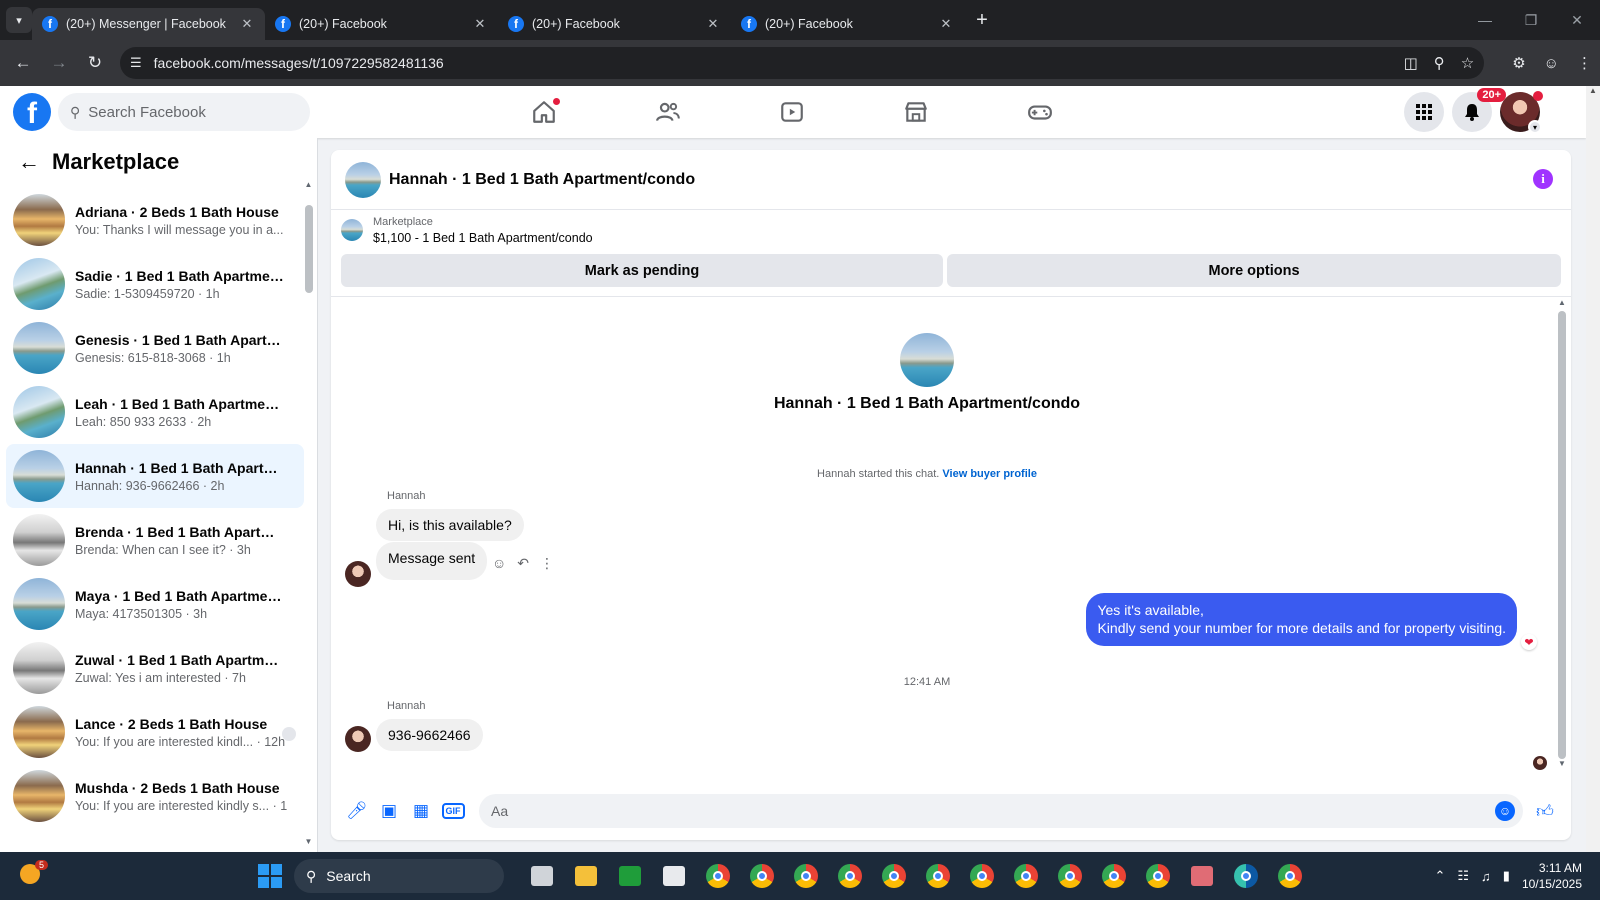 The width and height of the screenshot is (1600, 900). What do you see at coordinates (19, 20) in the screenshot?
I see `tab-search-menu-icon: ▾` at bounding box center [19, 20].